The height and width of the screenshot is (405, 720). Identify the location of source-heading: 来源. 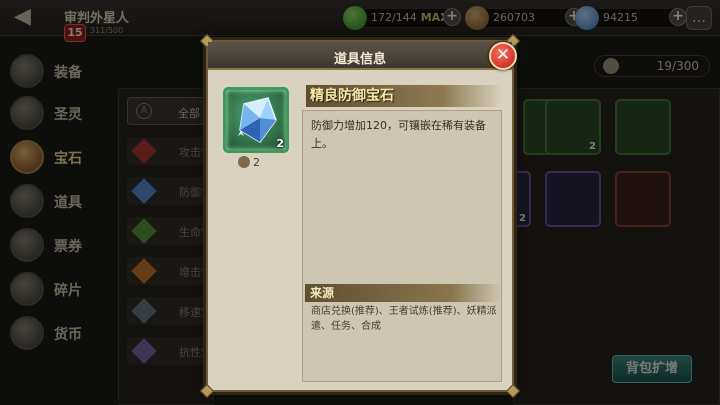
(403, 293).